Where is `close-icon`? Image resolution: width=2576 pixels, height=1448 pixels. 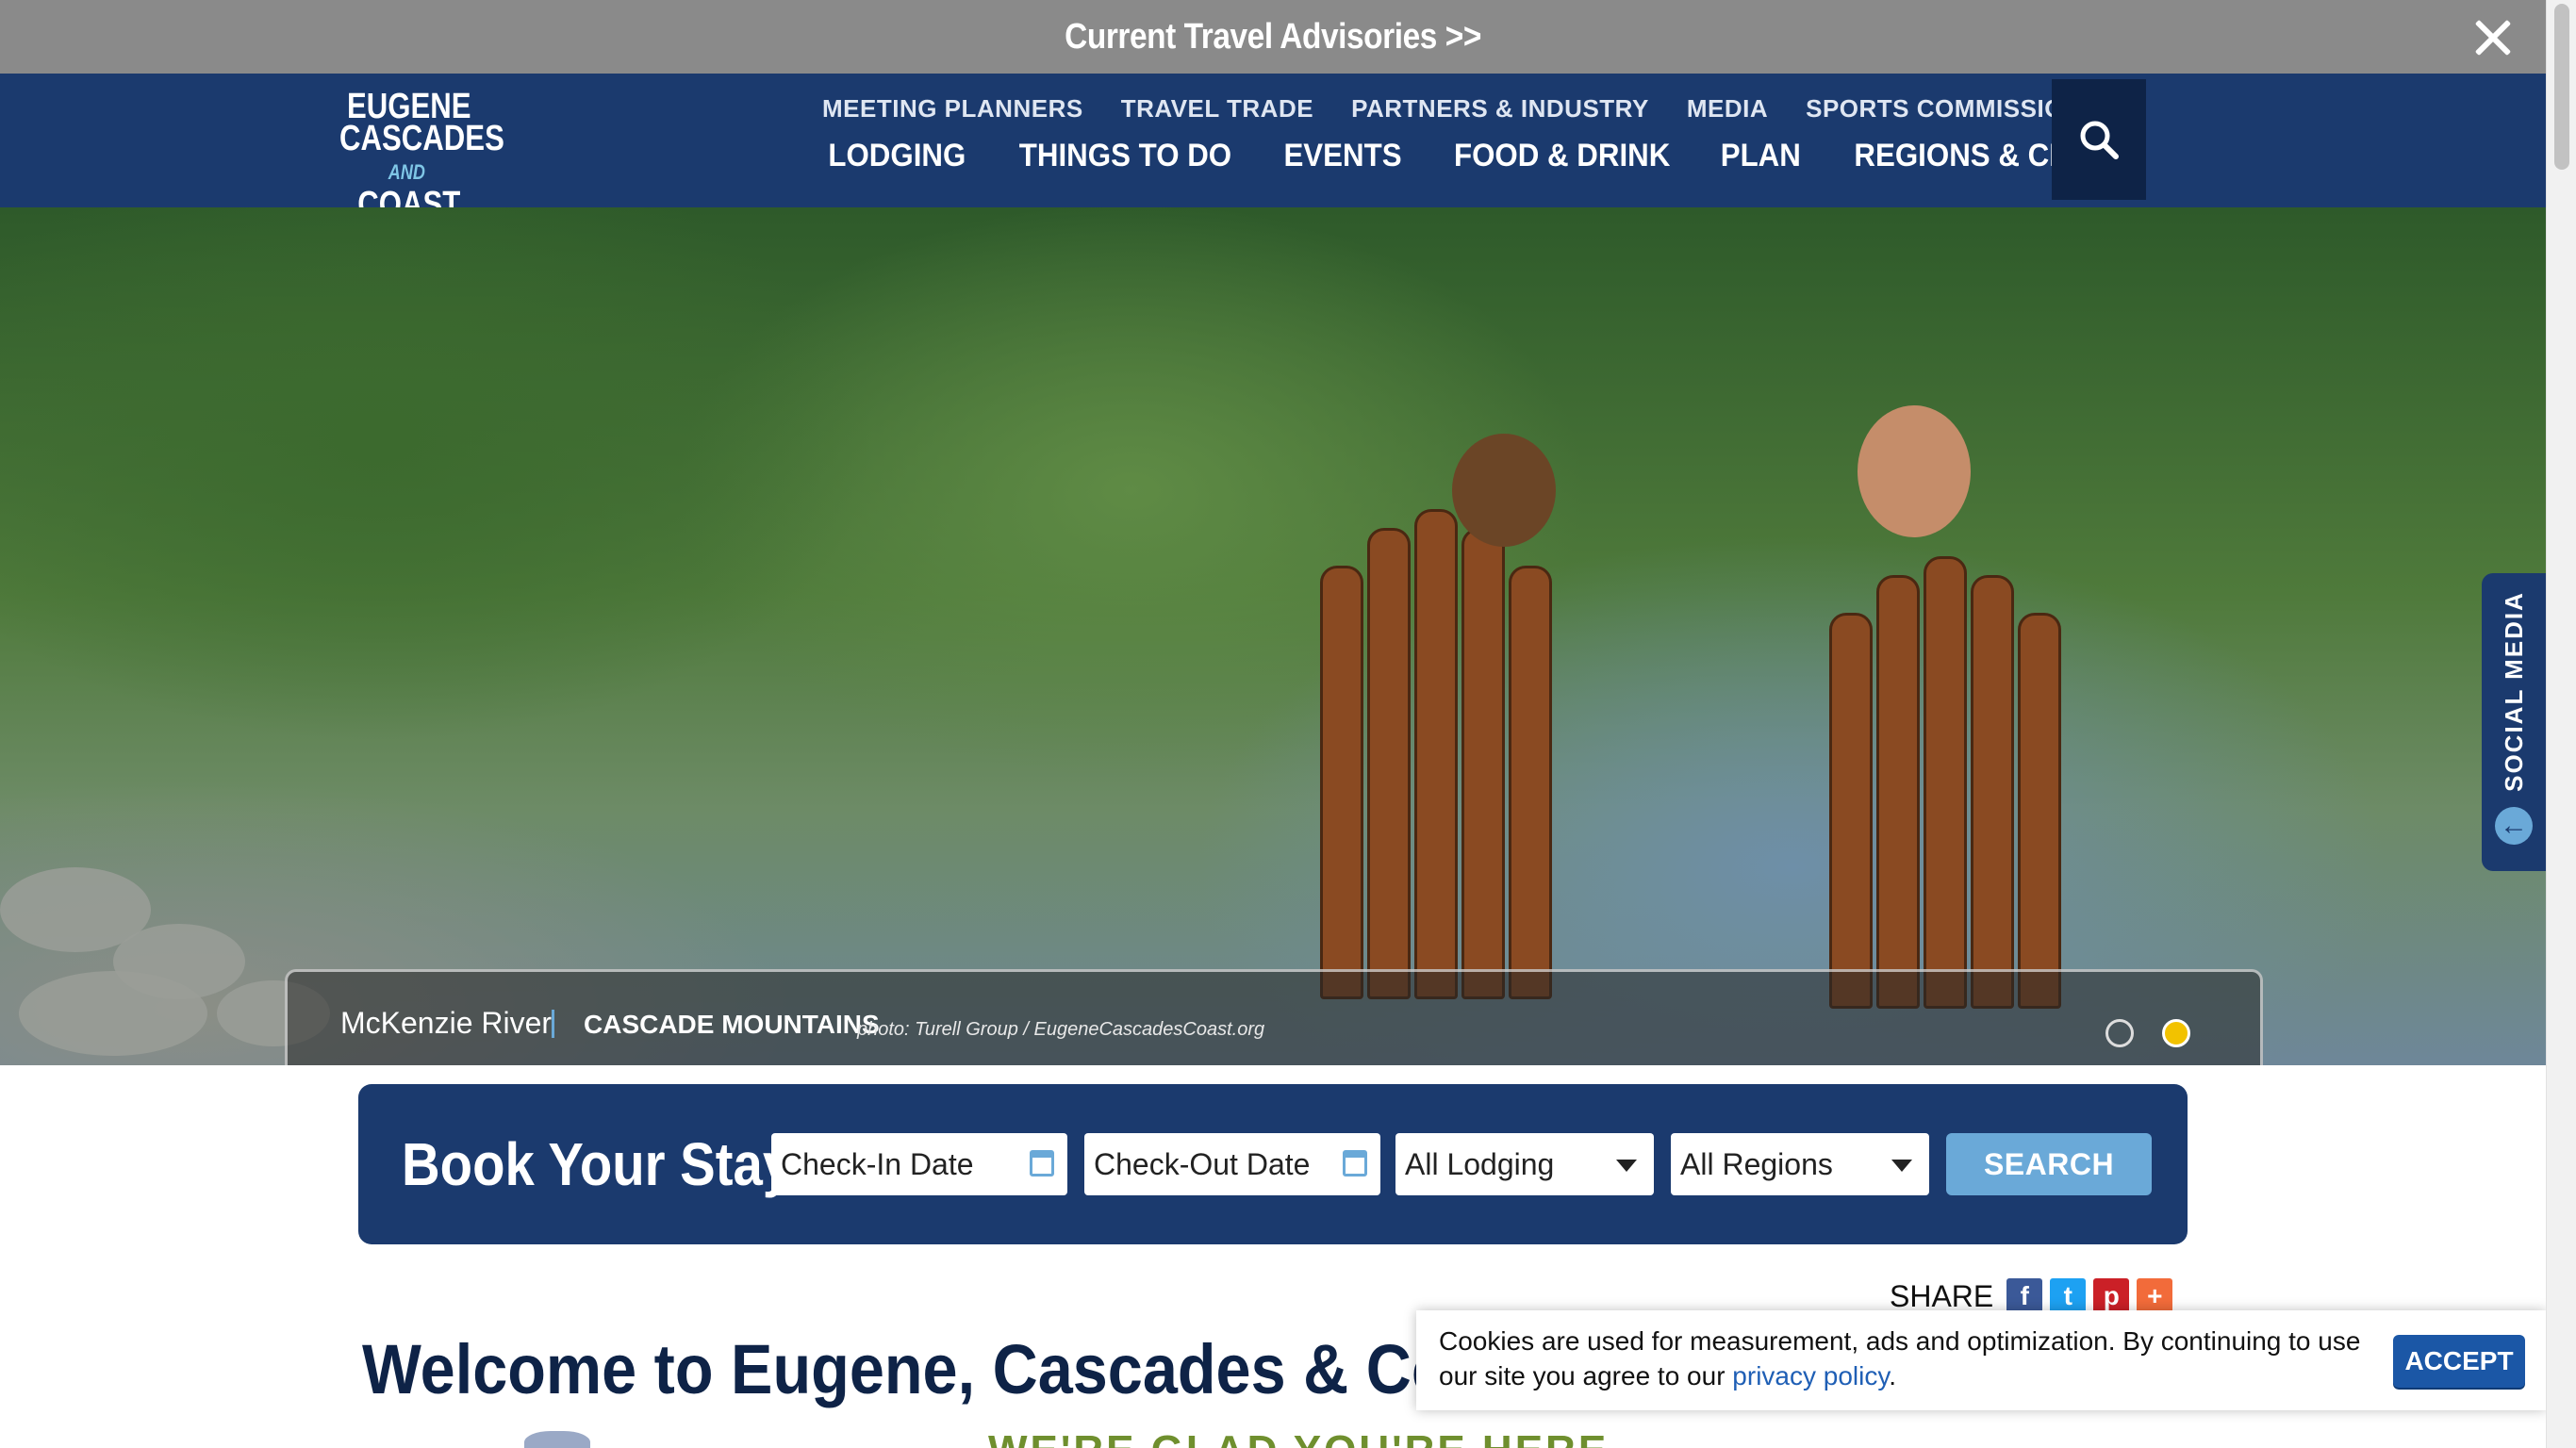
close-icon is located at coordinates (2492, 37).